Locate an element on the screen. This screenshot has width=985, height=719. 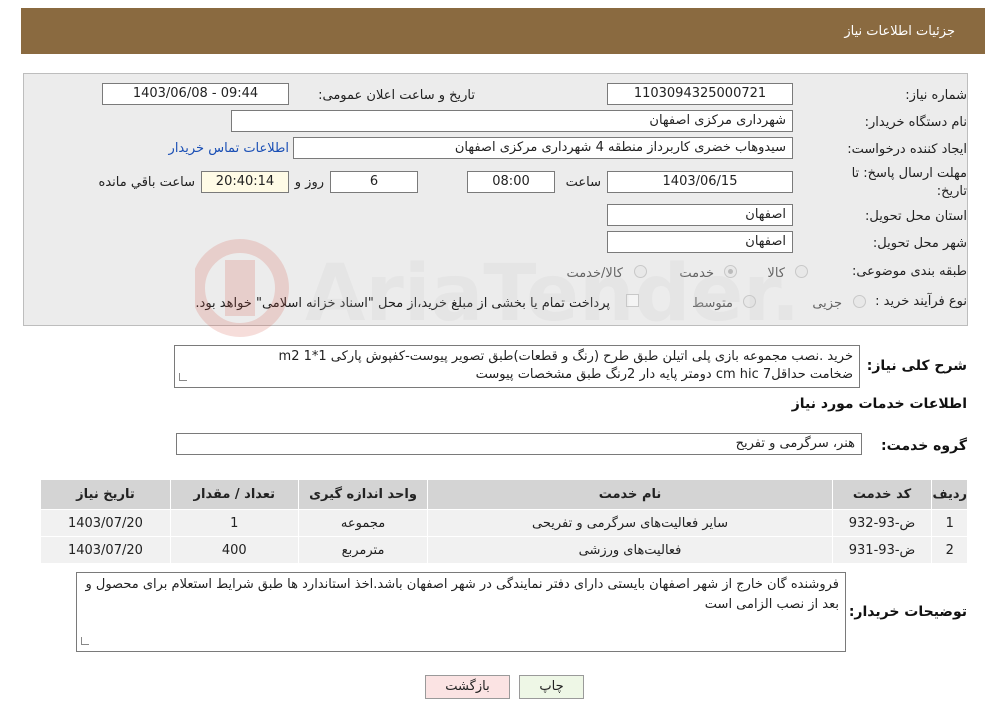
cell-unit: مترمربع is located at coordinates (363, 550).